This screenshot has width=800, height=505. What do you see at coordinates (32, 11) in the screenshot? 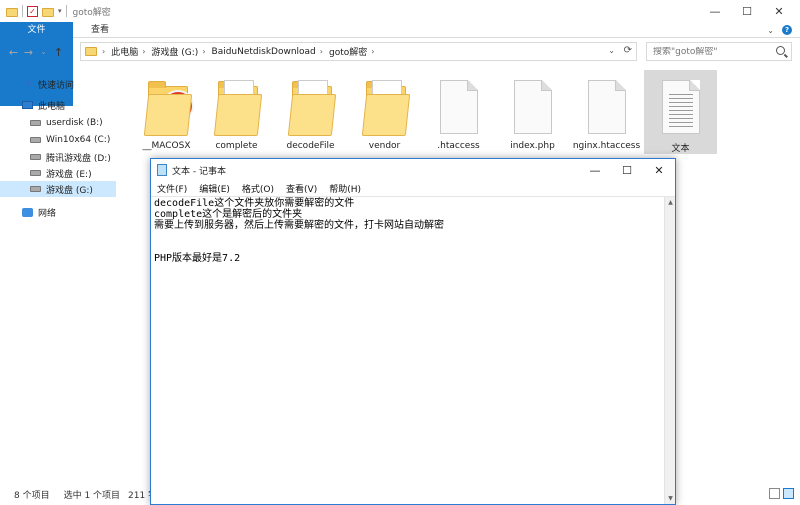
I see `properties-icon: ✓` at bounding box center [32, 11].